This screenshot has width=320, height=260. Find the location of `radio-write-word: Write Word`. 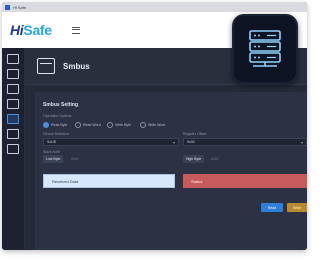

radio-write-word: Write Word is located at coordinates (152, 125).